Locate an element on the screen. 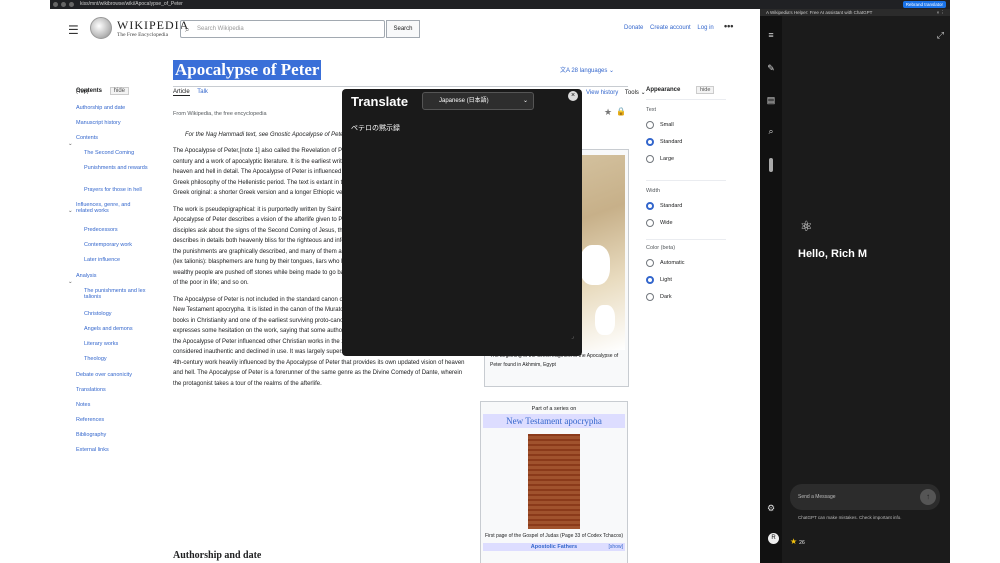 This screenshot has height=563, width=1000. gospel-of-judas-image is located at coordinates (554, 481).